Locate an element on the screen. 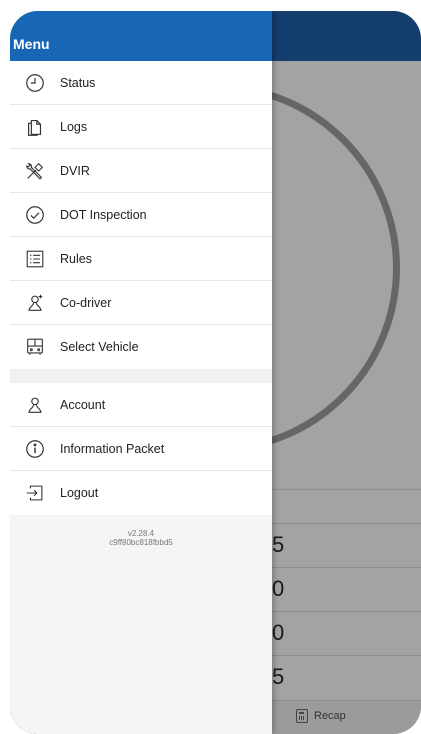  menu-item-label: Logout is located at coordinates (79, 493).